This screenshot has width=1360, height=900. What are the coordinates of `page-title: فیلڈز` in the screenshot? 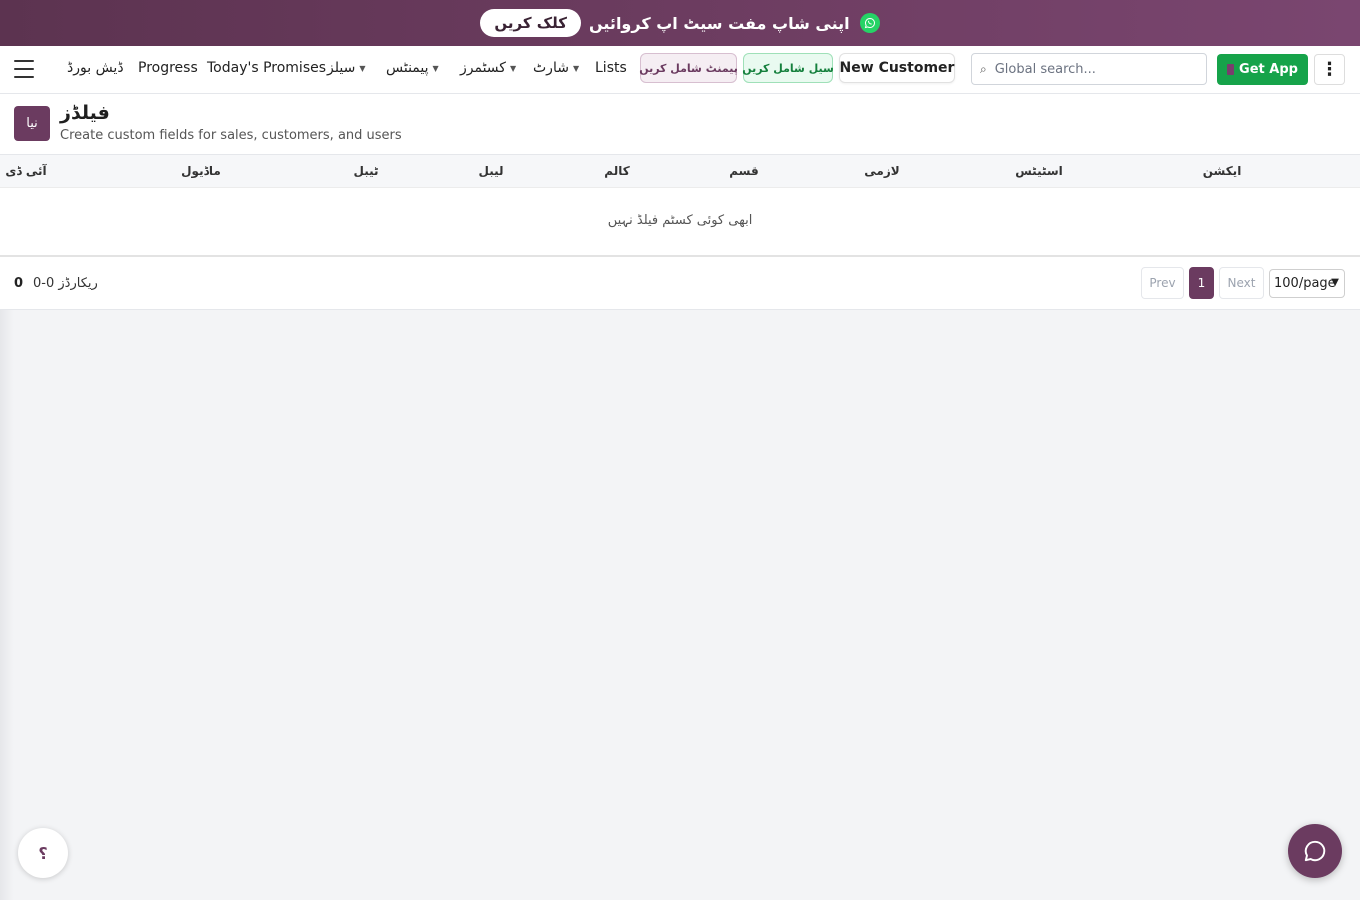 It's located at (85, 113).